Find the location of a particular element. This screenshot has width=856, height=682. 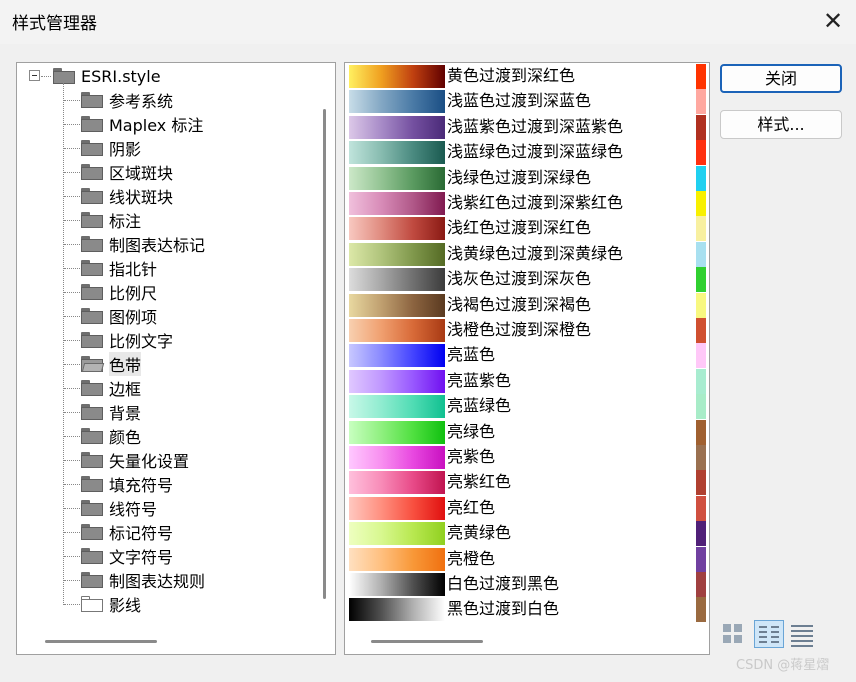

color-ramp-item: 亮蓝紫色 is located at coordinates (525, 381).